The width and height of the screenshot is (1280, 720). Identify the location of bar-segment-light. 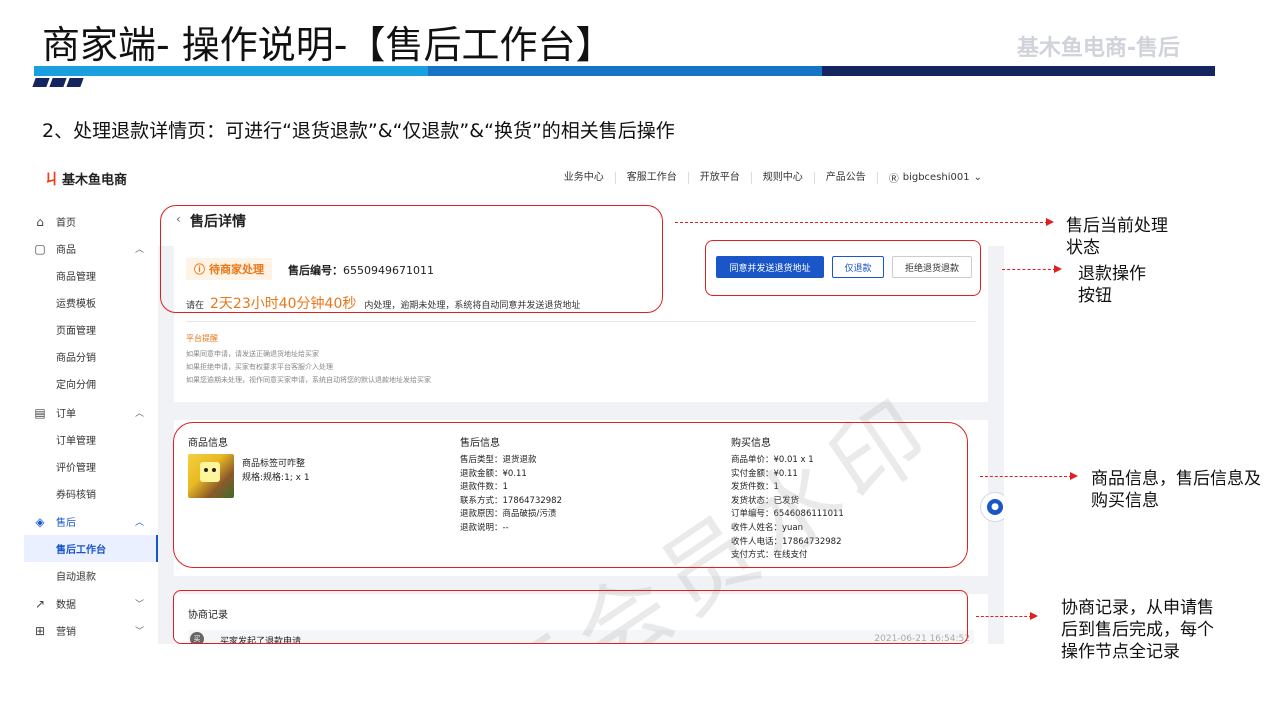
(231, 71).